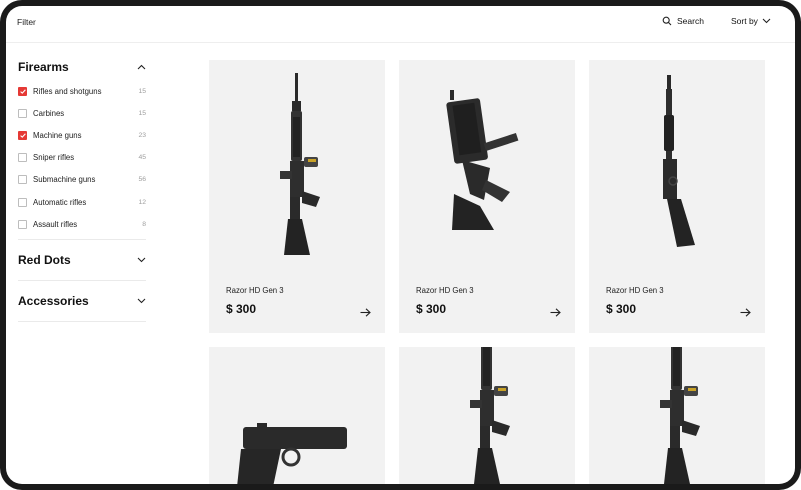 The image size is (801, 490). Describe the element at coordinates (26, 22) in the screenshot. I see `filter-label: Filter` at that location.